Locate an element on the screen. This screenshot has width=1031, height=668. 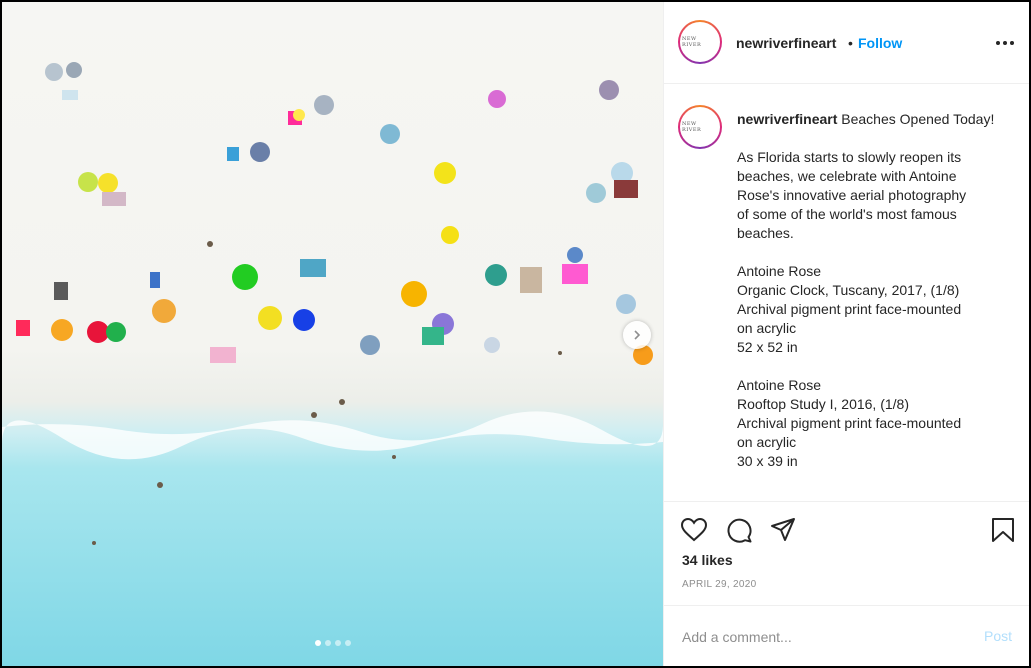
bookmark-icon is located at coordinates (1003, 530).